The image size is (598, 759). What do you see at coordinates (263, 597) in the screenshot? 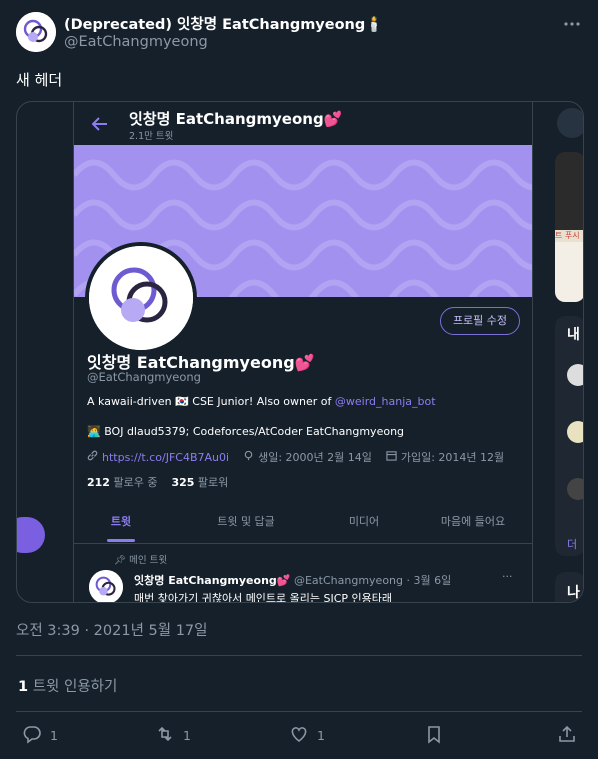
I see `inner-tweet-text: 매번 찾아가기 귀찮아서 메인트로 올리는 SICP 인용타래` at bounding box center [263, 597].